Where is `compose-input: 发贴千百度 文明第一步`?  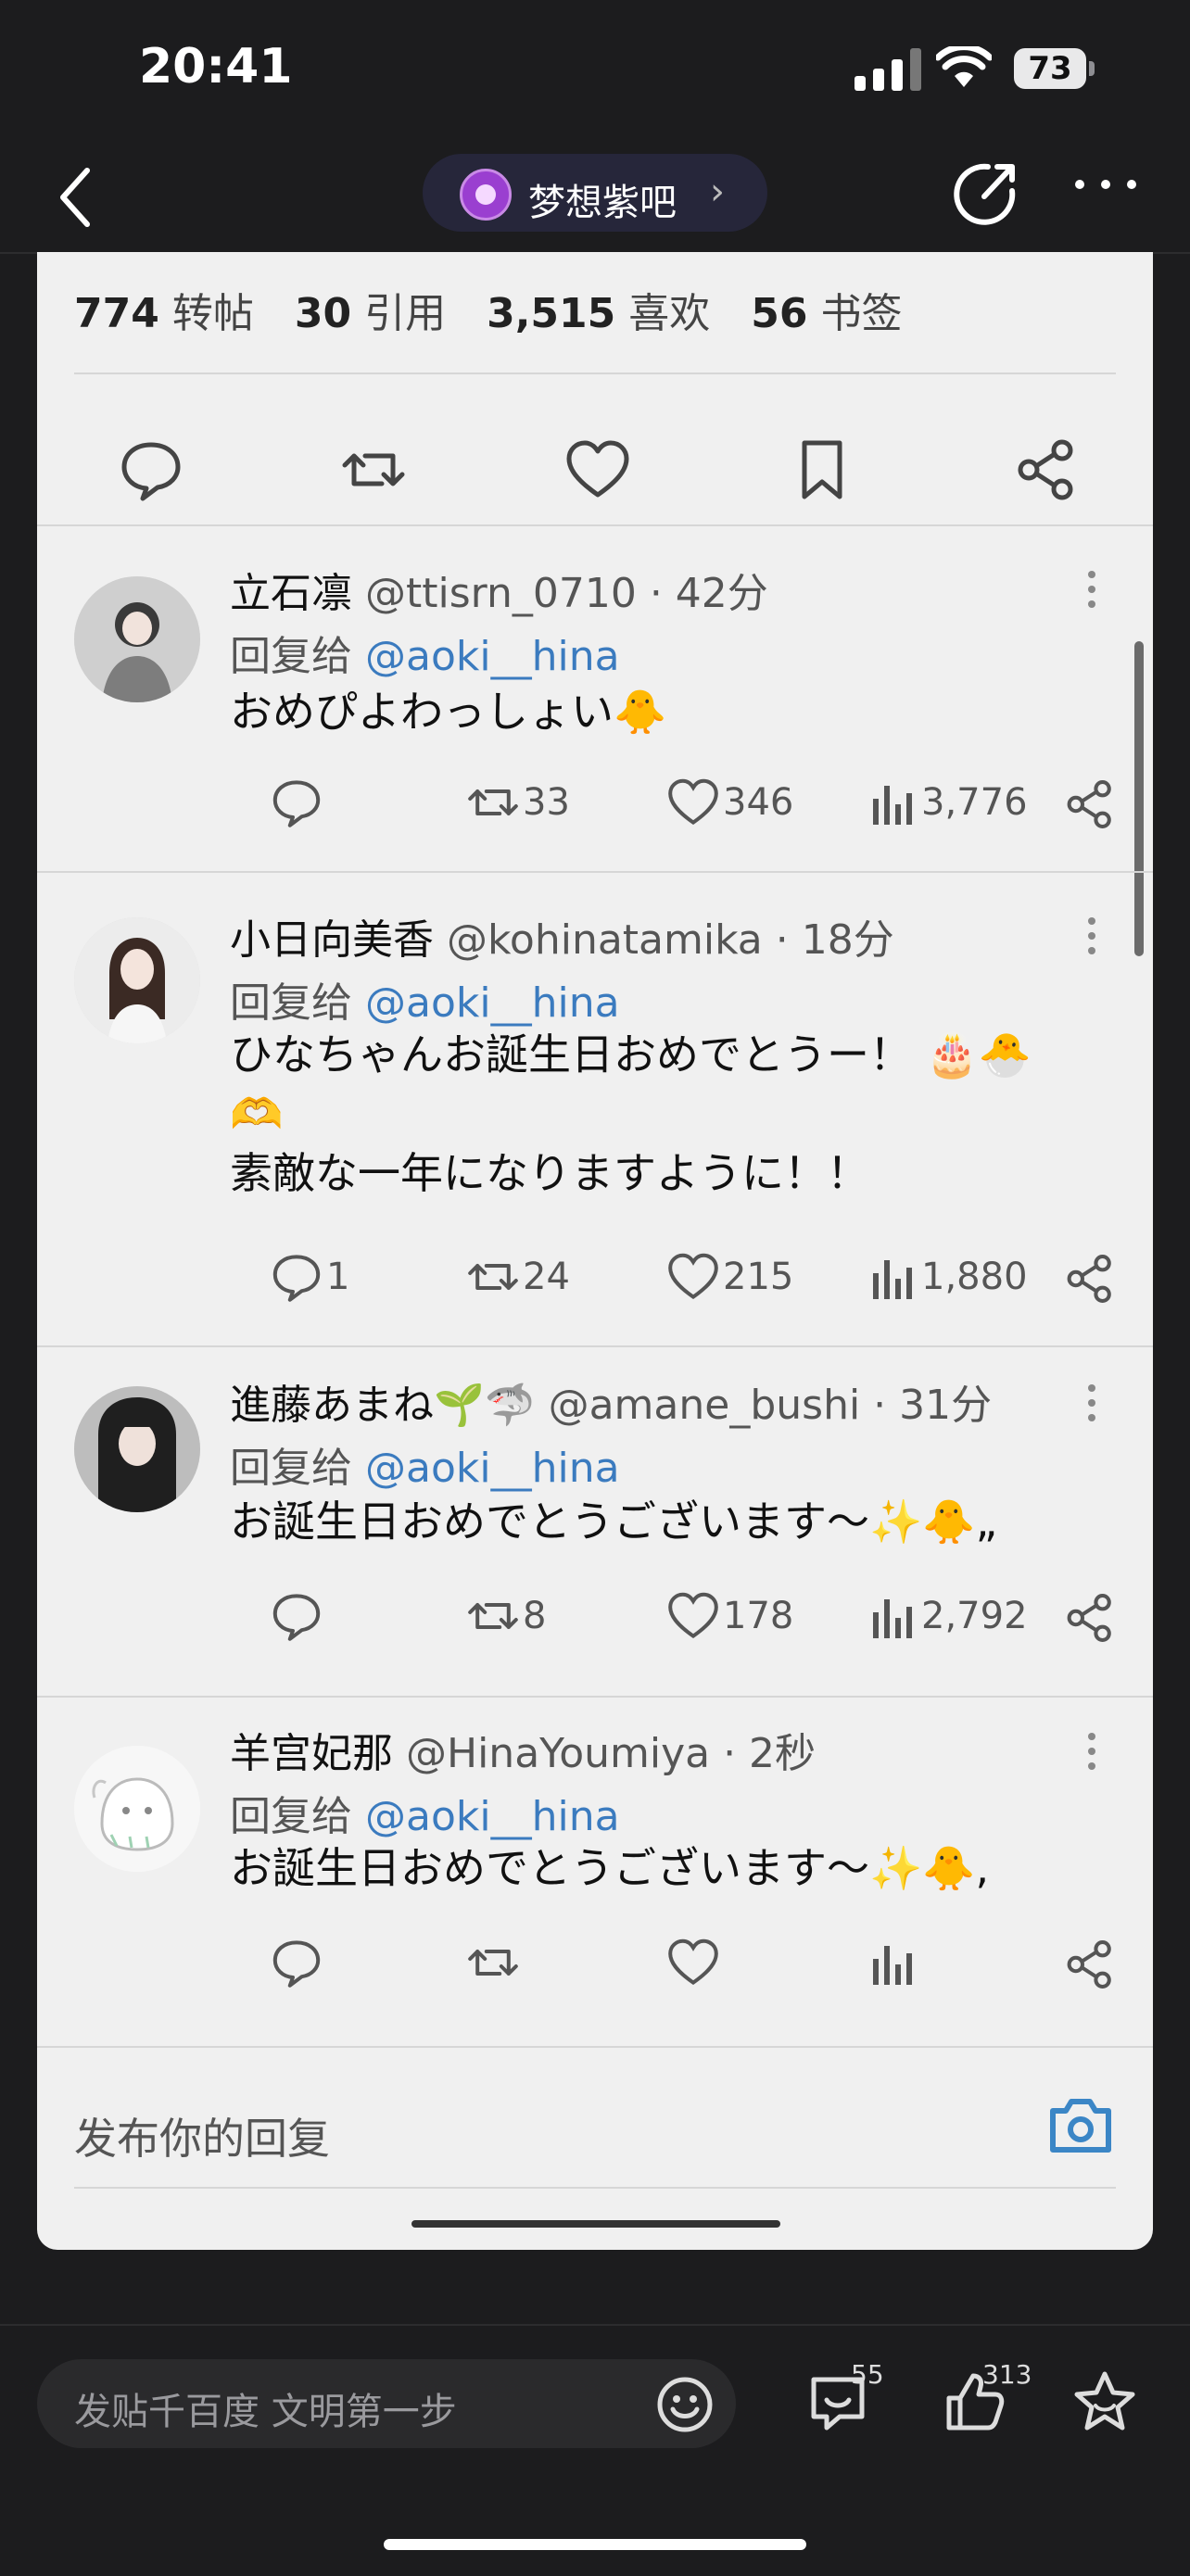 compose-input: 发贴千百度 文明第一步 is located at coordinates (386, 2403).